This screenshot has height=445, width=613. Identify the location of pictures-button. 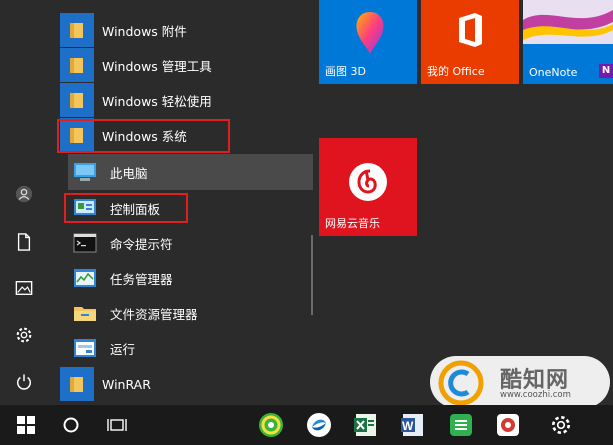
(24, 288).